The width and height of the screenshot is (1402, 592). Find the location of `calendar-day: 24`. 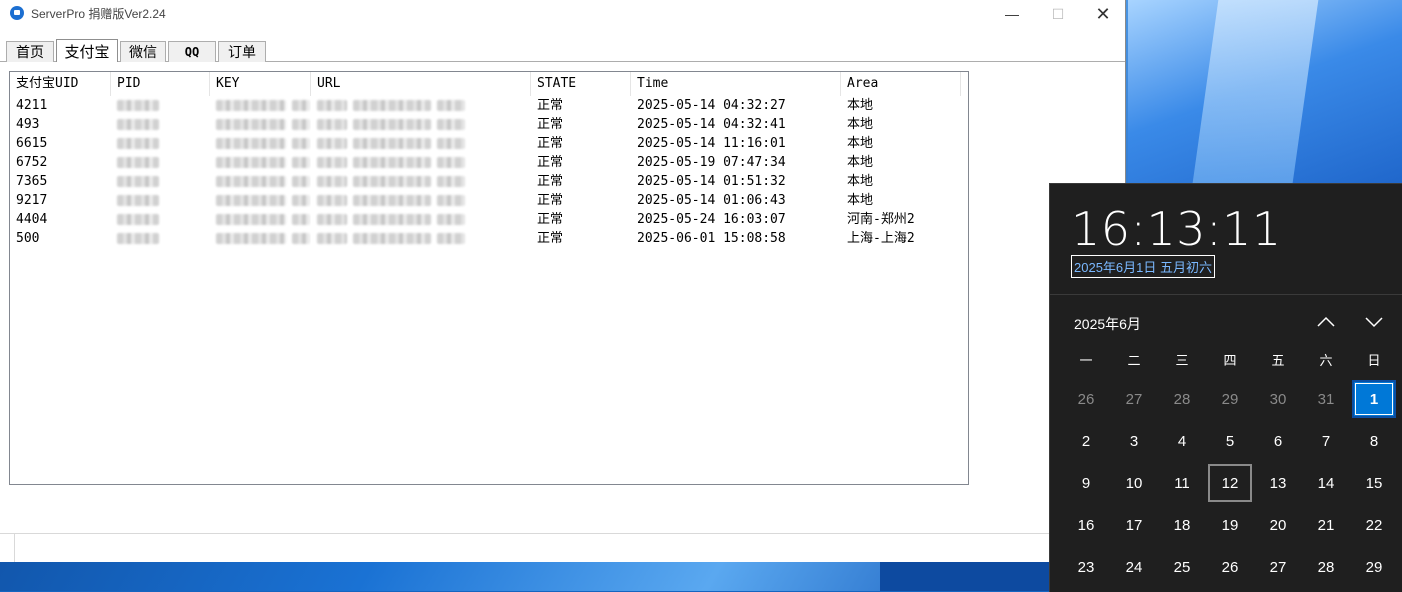

calendar-day: 24 is located at coordinates (1134, 567).